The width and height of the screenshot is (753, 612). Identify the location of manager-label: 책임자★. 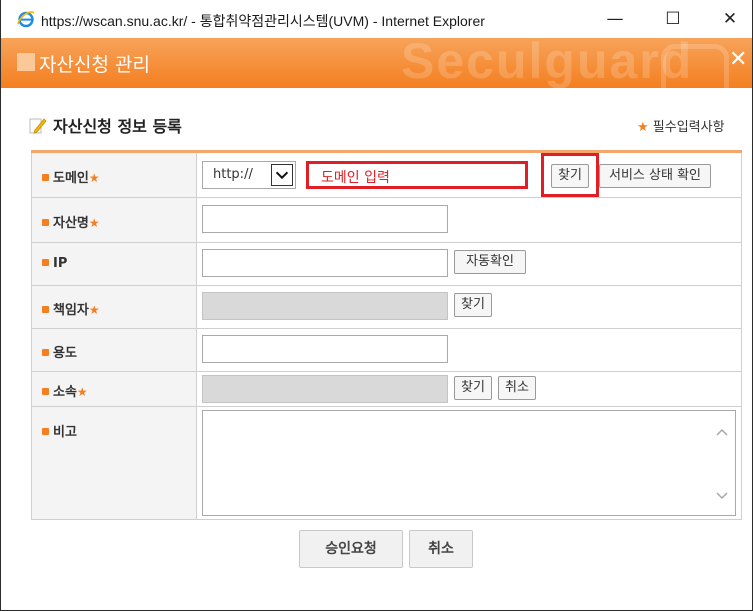
(71, 308).